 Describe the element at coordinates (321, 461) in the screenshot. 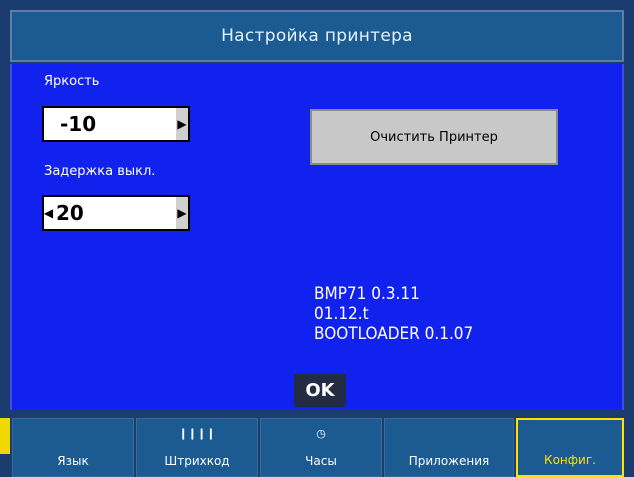

I see `tab-label: Часы` at that location.